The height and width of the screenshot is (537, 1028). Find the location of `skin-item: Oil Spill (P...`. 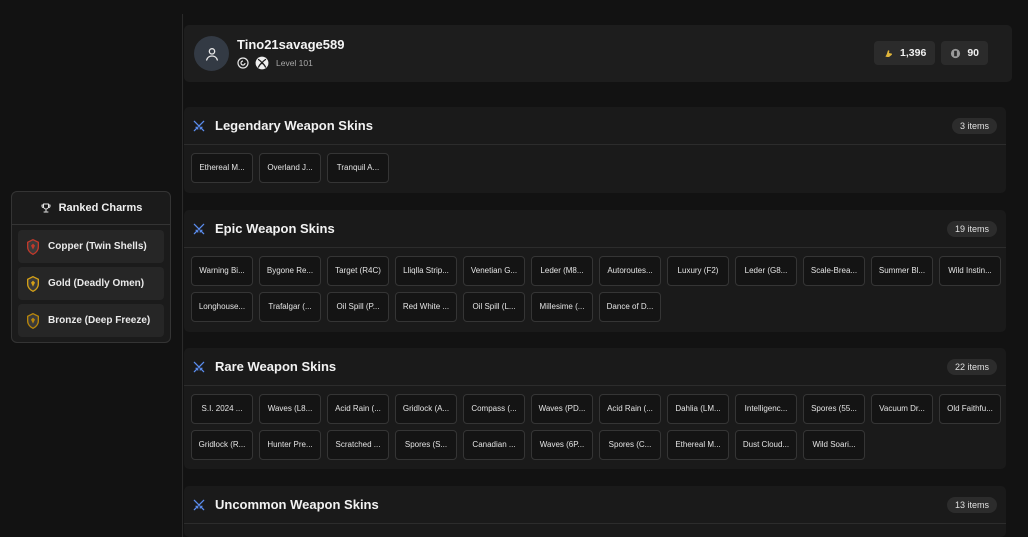

skin-item: Oil Spill (P... is located at coordinates (358, 307).